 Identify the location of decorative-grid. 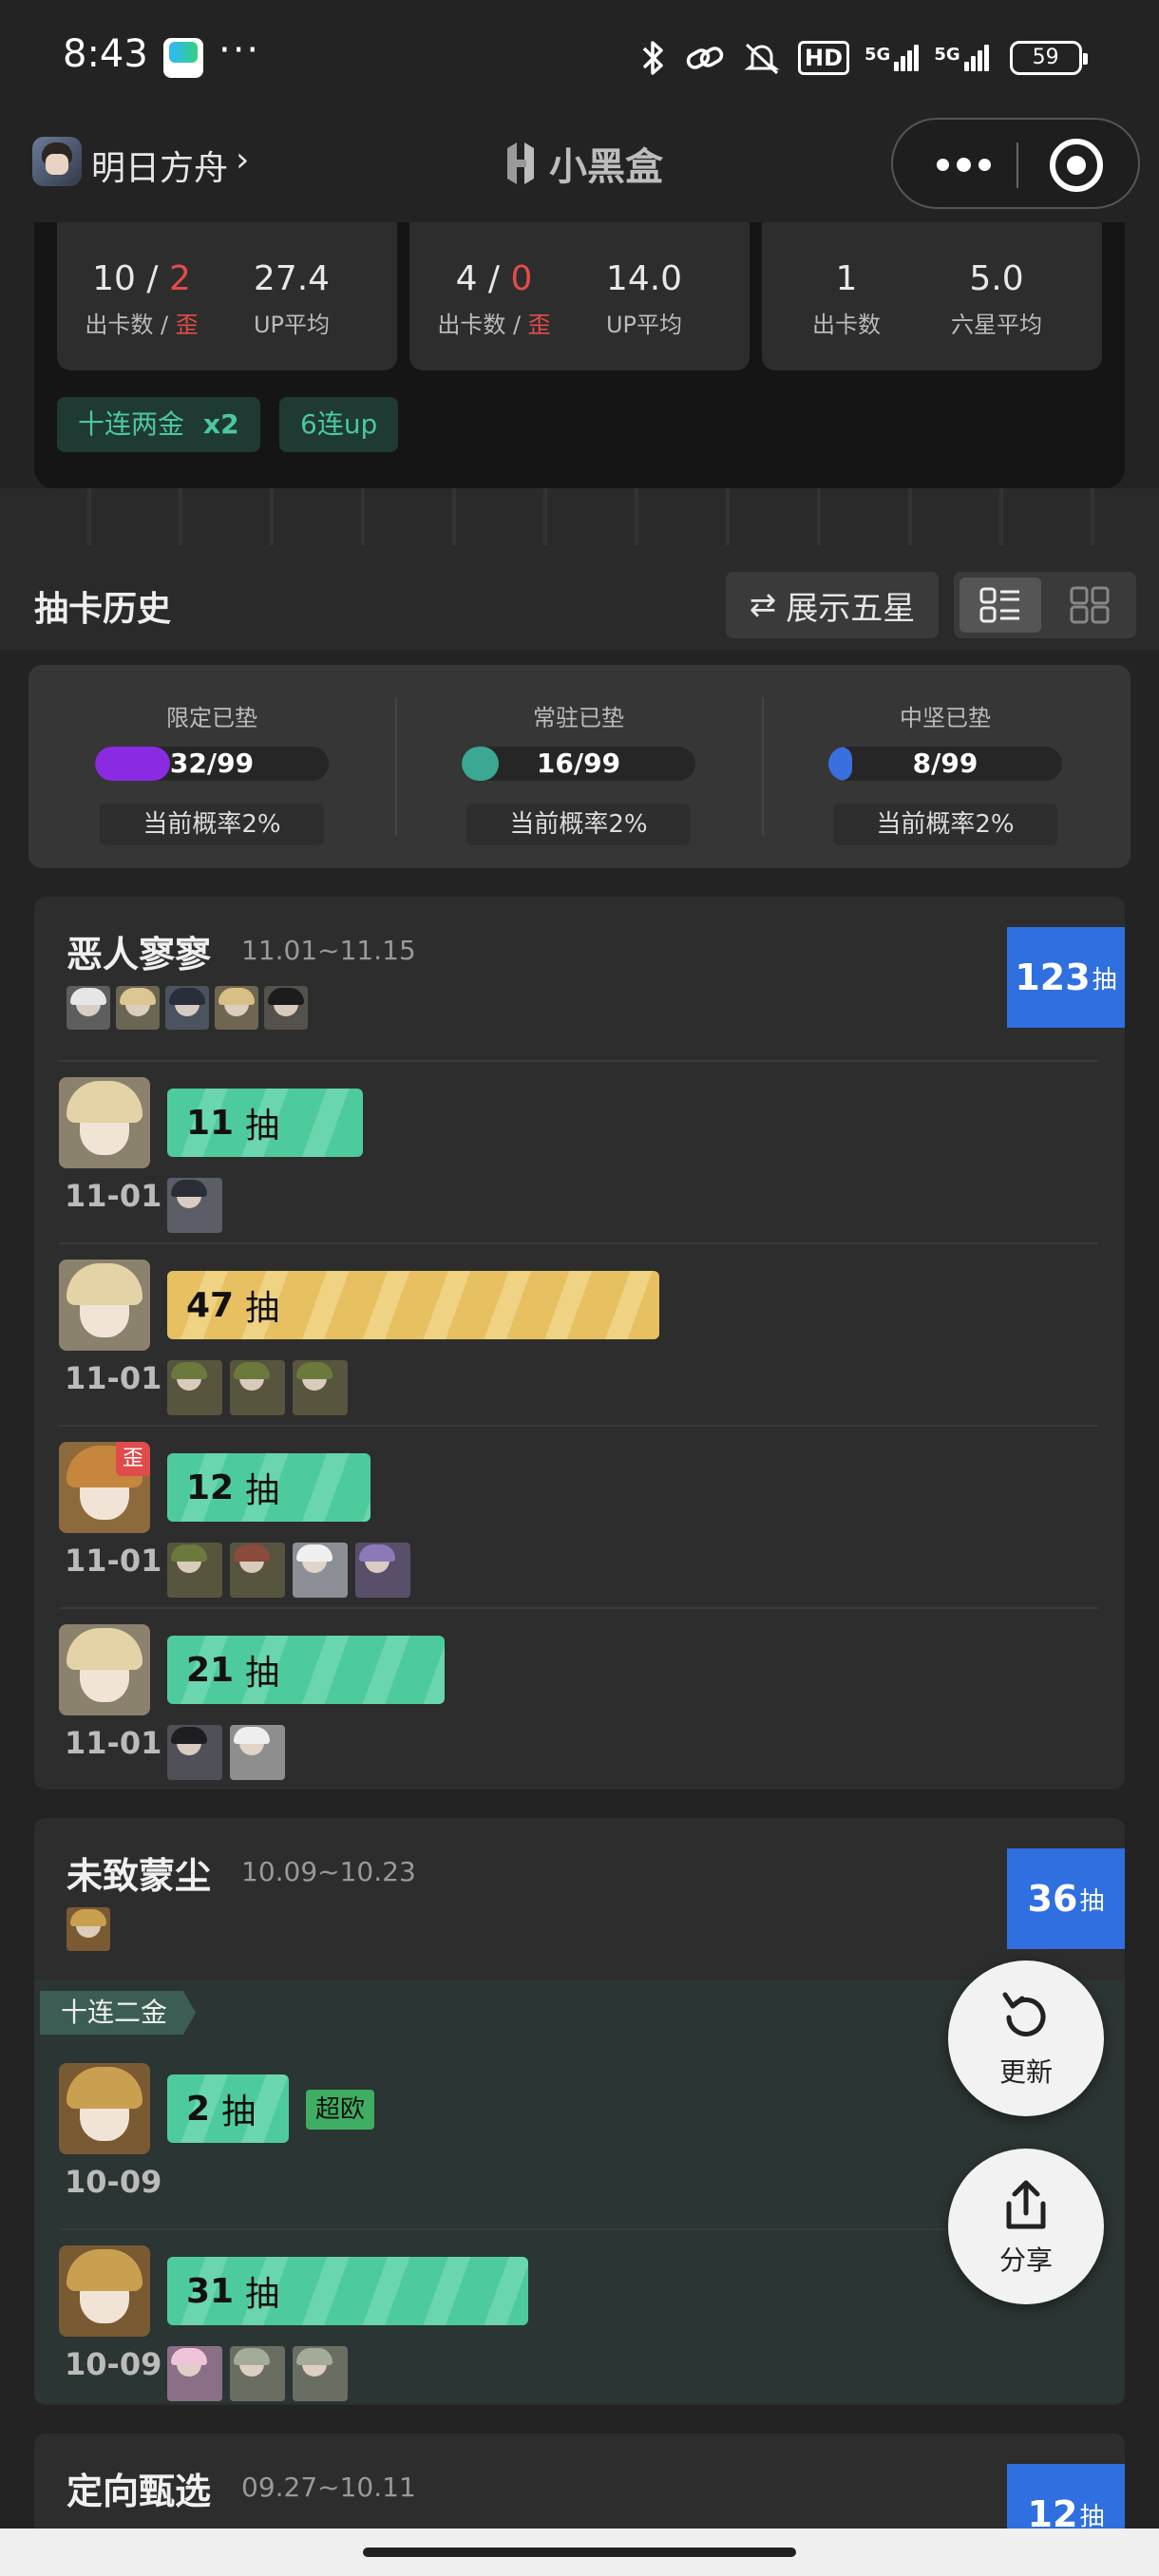
(579, 516).